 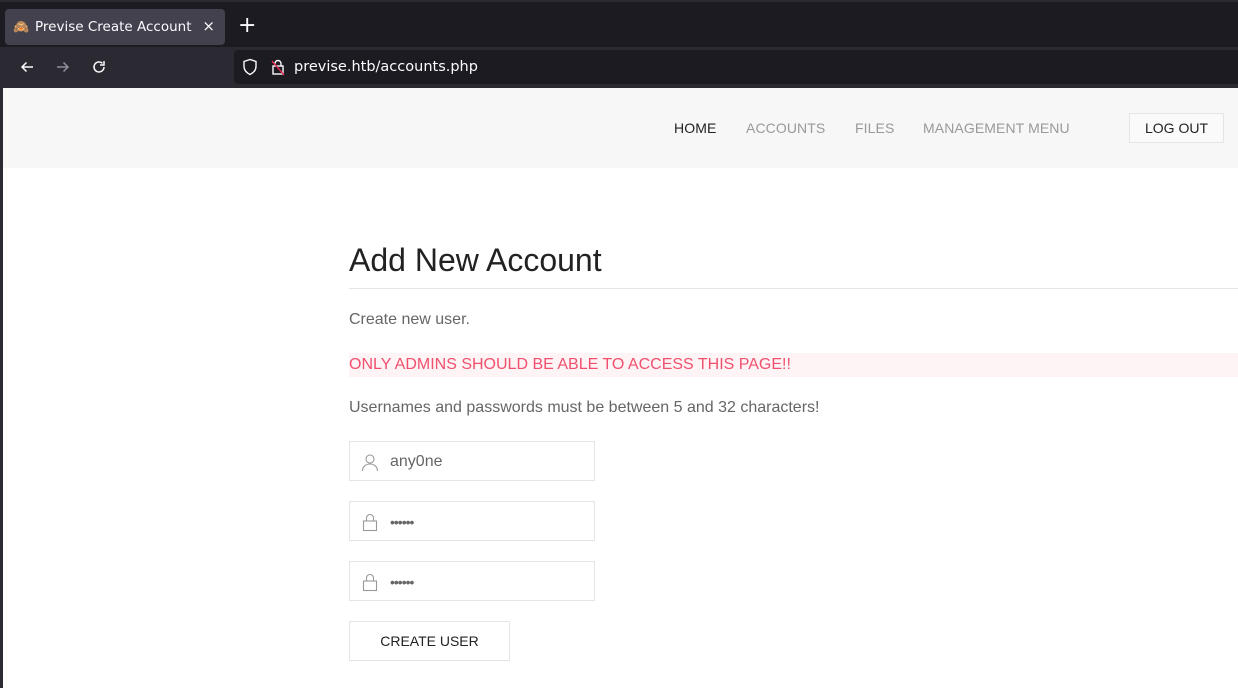 I want to click on logout-button: LOG OUT, so click(x=1176, y=128).